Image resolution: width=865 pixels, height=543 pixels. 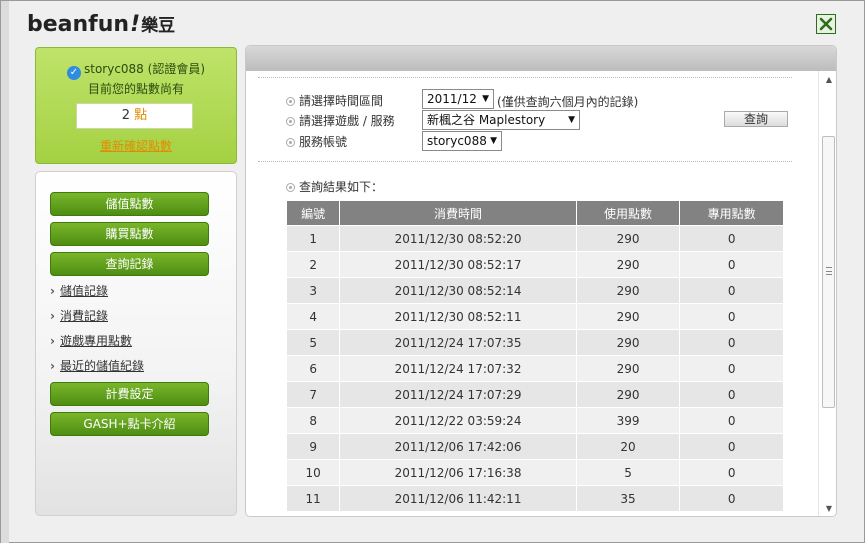 I want to click on scroll-up-arrow: ▲, so click(x=829, y=80).